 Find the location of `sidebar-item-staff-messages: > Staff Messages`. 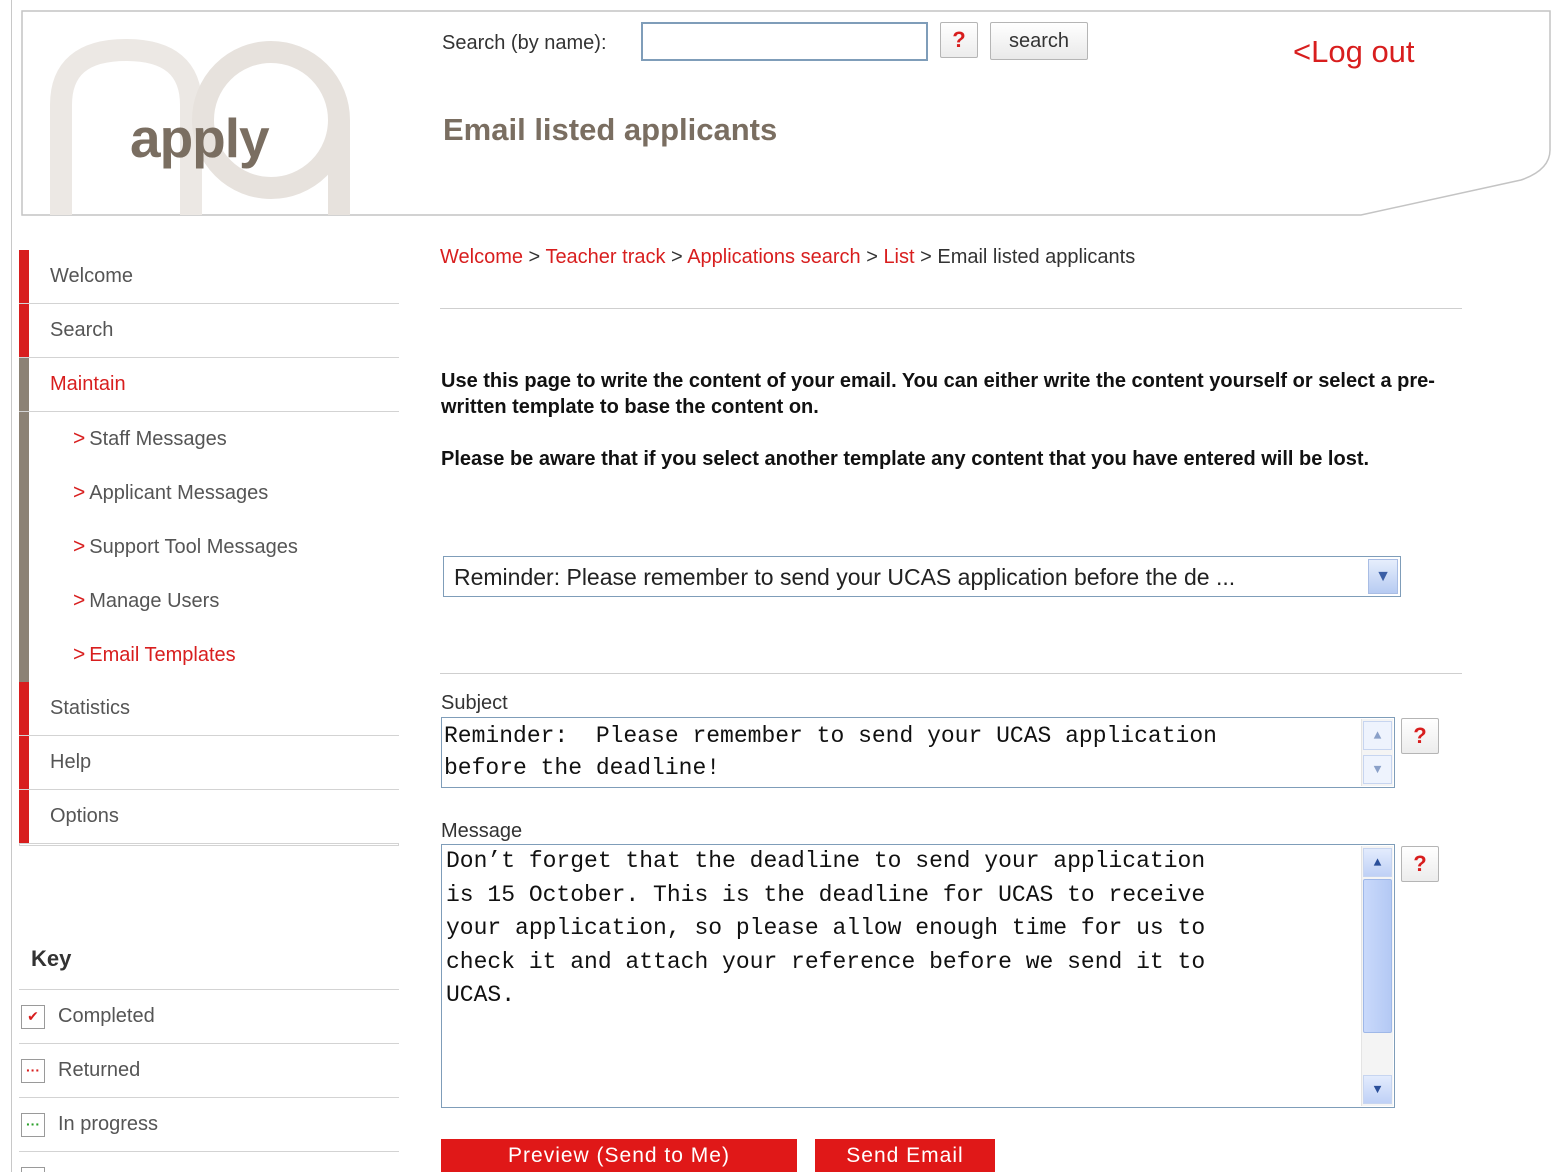

sidebar-item-staff-messages: > Staff Messages is located at coordinates (209, 439).